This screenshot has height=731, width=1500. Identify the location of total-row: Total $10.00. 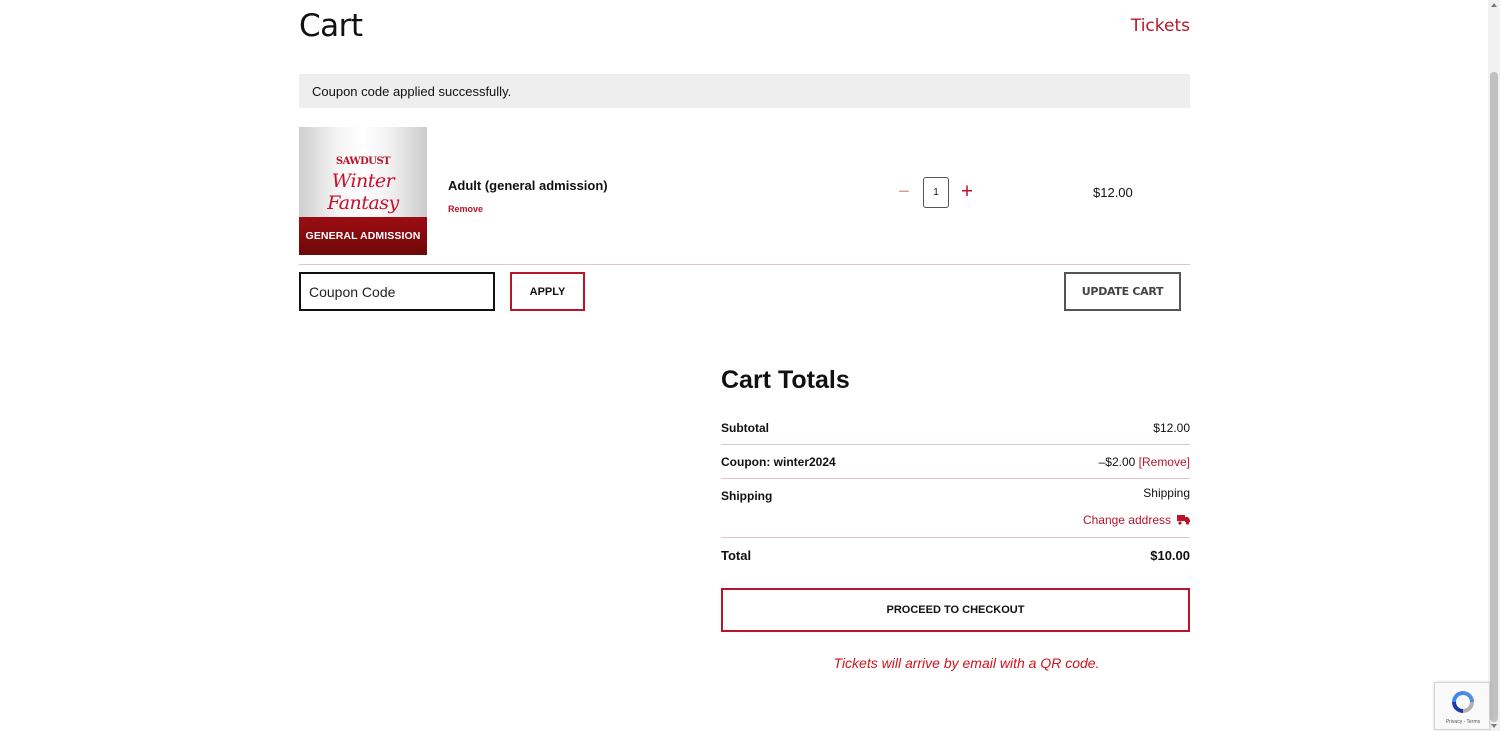
(955, 555).